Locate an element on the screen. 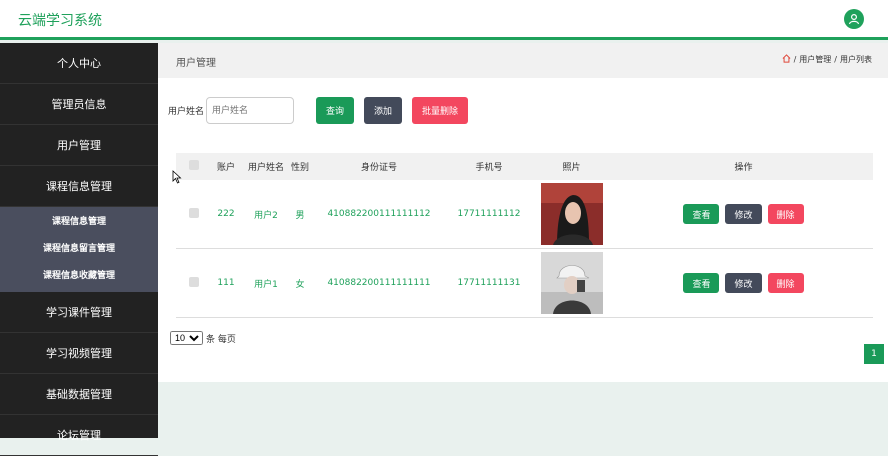 The width and height of the screenshot is (888, 456). sidebar-item-course-management: 课程信息管理 is located at coordinates (79, 186).